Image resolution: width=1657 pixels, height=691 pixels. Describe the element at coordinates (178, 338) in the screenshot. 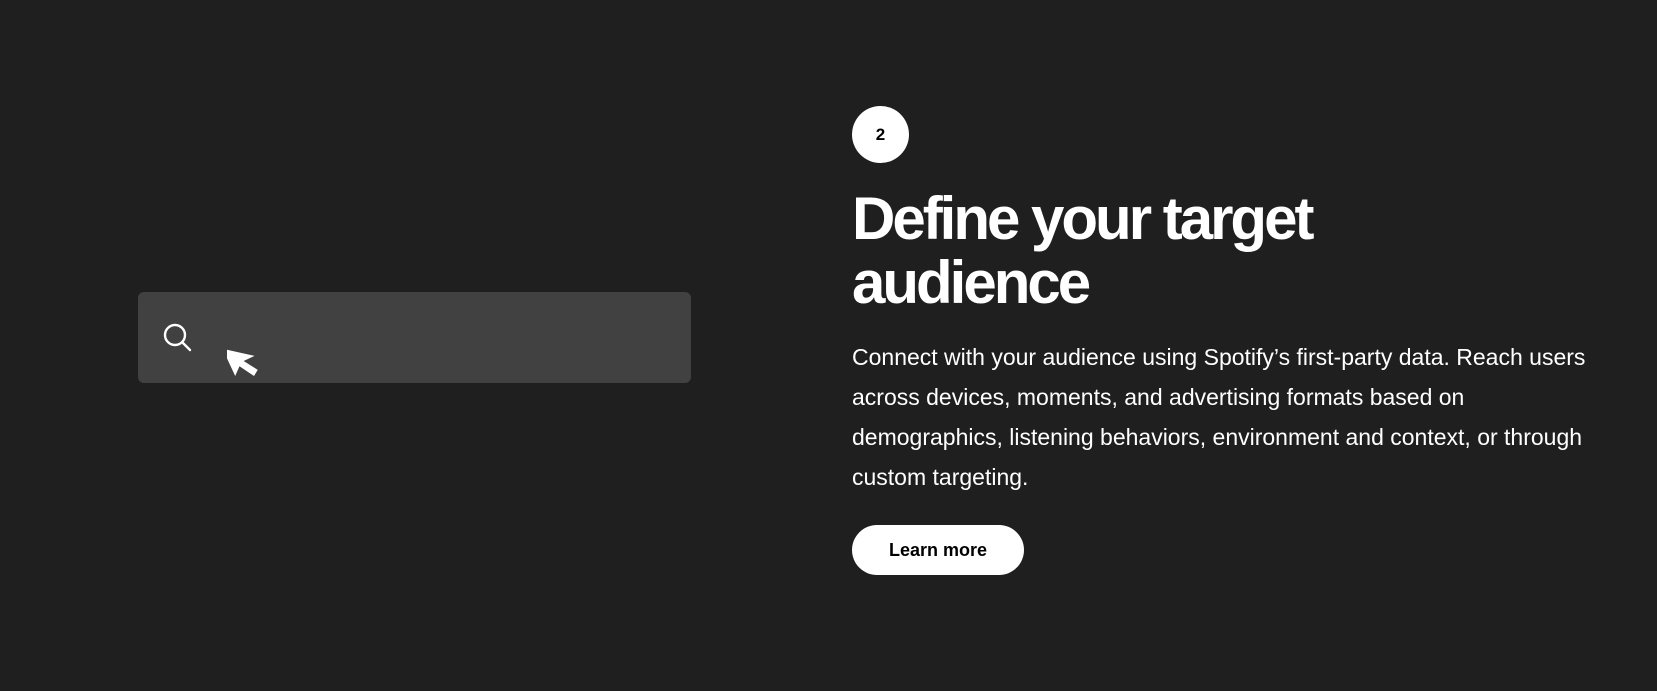

I see `search-icon` at that location.